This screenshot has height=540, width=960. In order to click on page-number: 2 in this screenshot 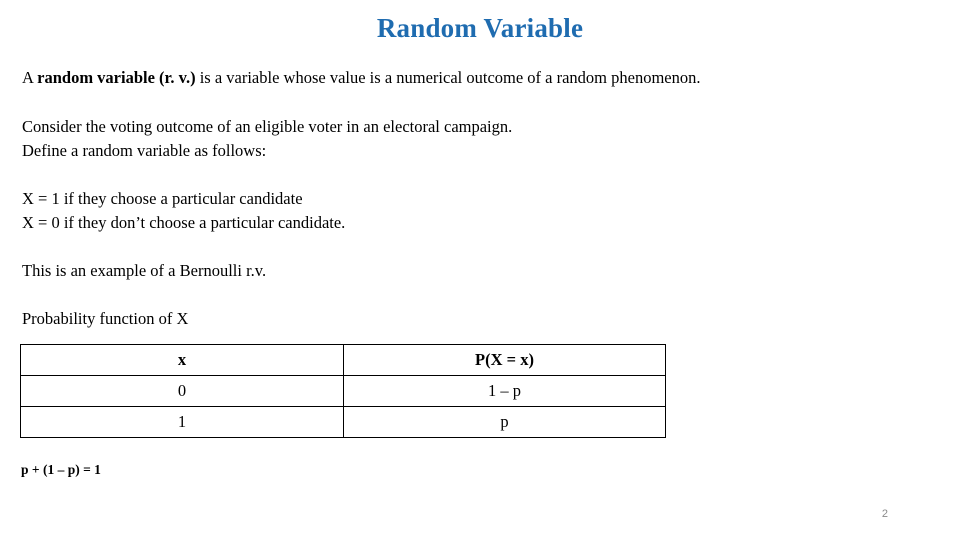, I will do `click(884, 514)`.